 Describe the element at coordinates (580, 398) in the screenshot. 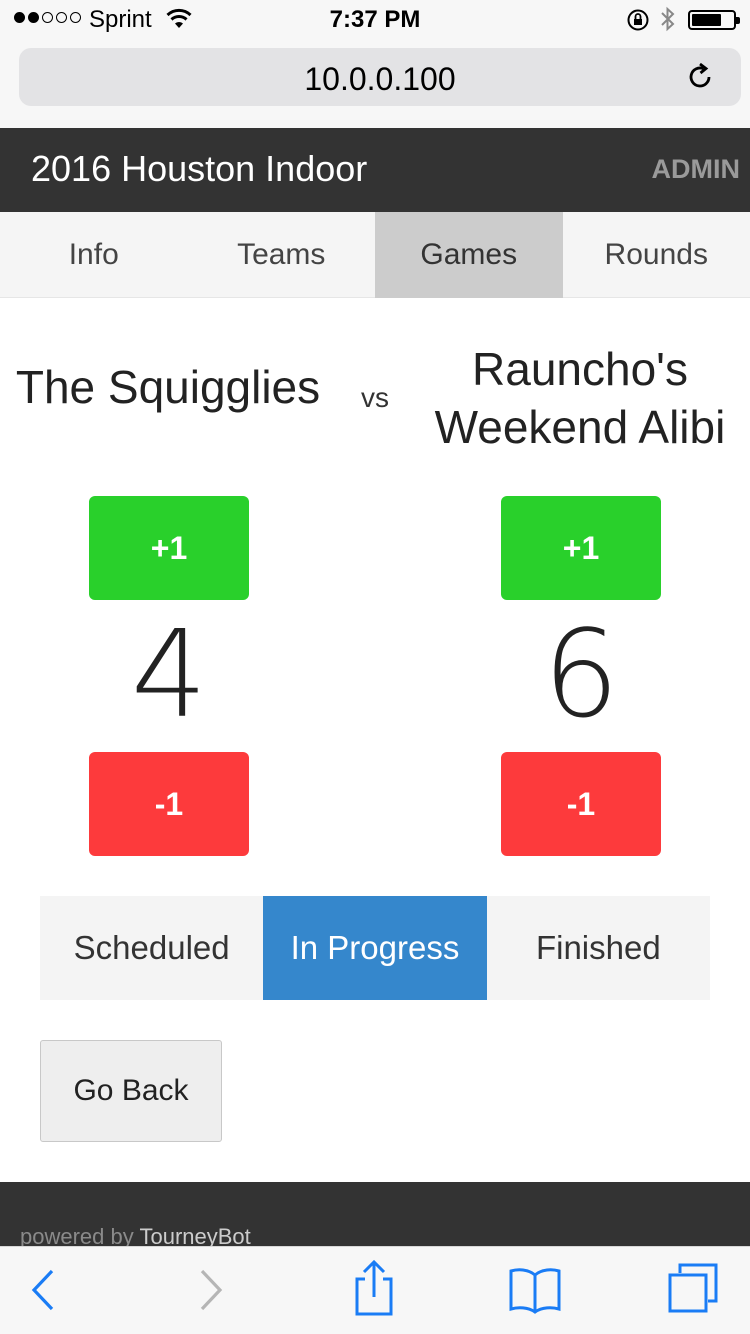

I see `team-right-name: Rauncho's Weekend Alibi` at that location.